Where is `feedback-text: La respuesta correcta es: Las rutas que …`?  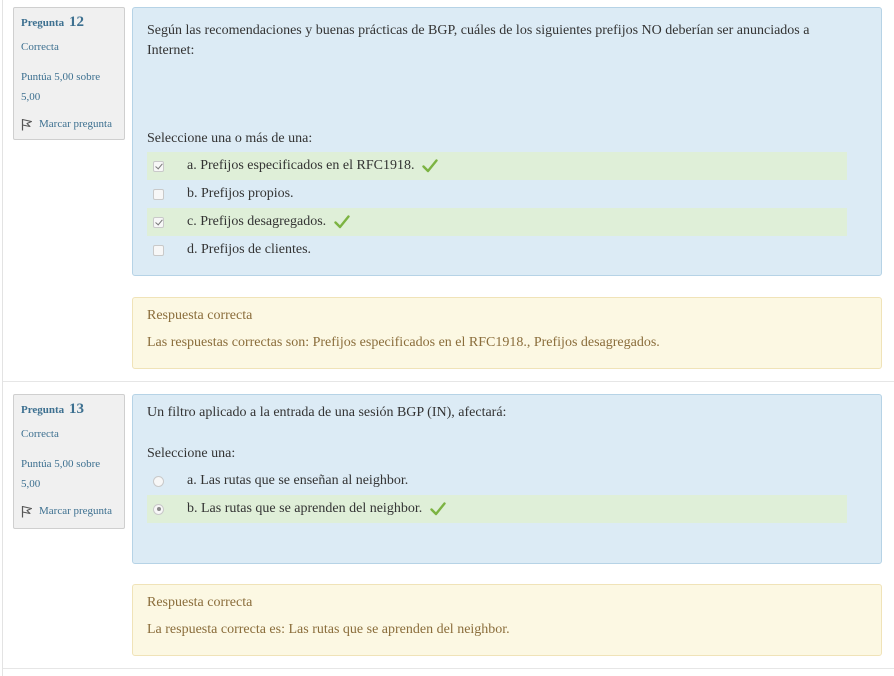
feedback-text: La respuesta correcta es: Las rutas que … is located at coordinates (328, 629).